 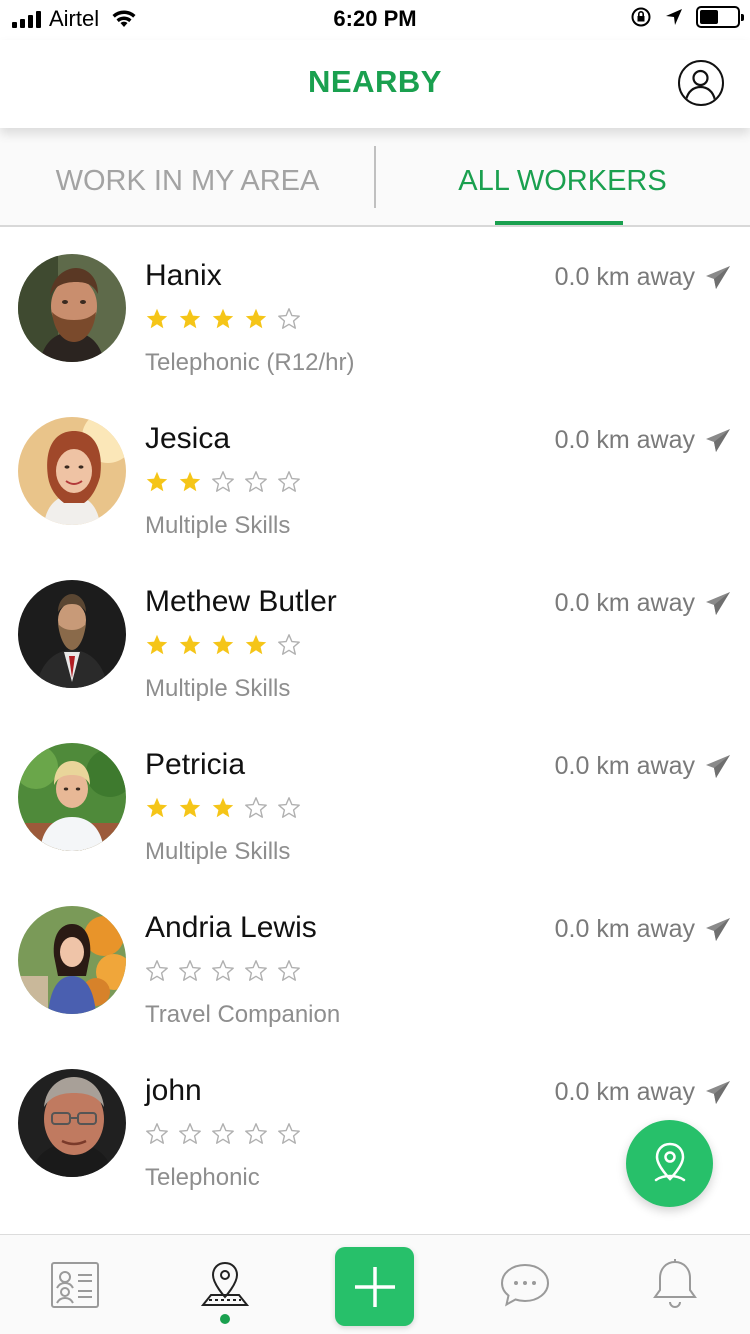 What do you see at coordinates (26, 19) in the screenshot?
I see `signal-icon` at bounding box center [26, 19].